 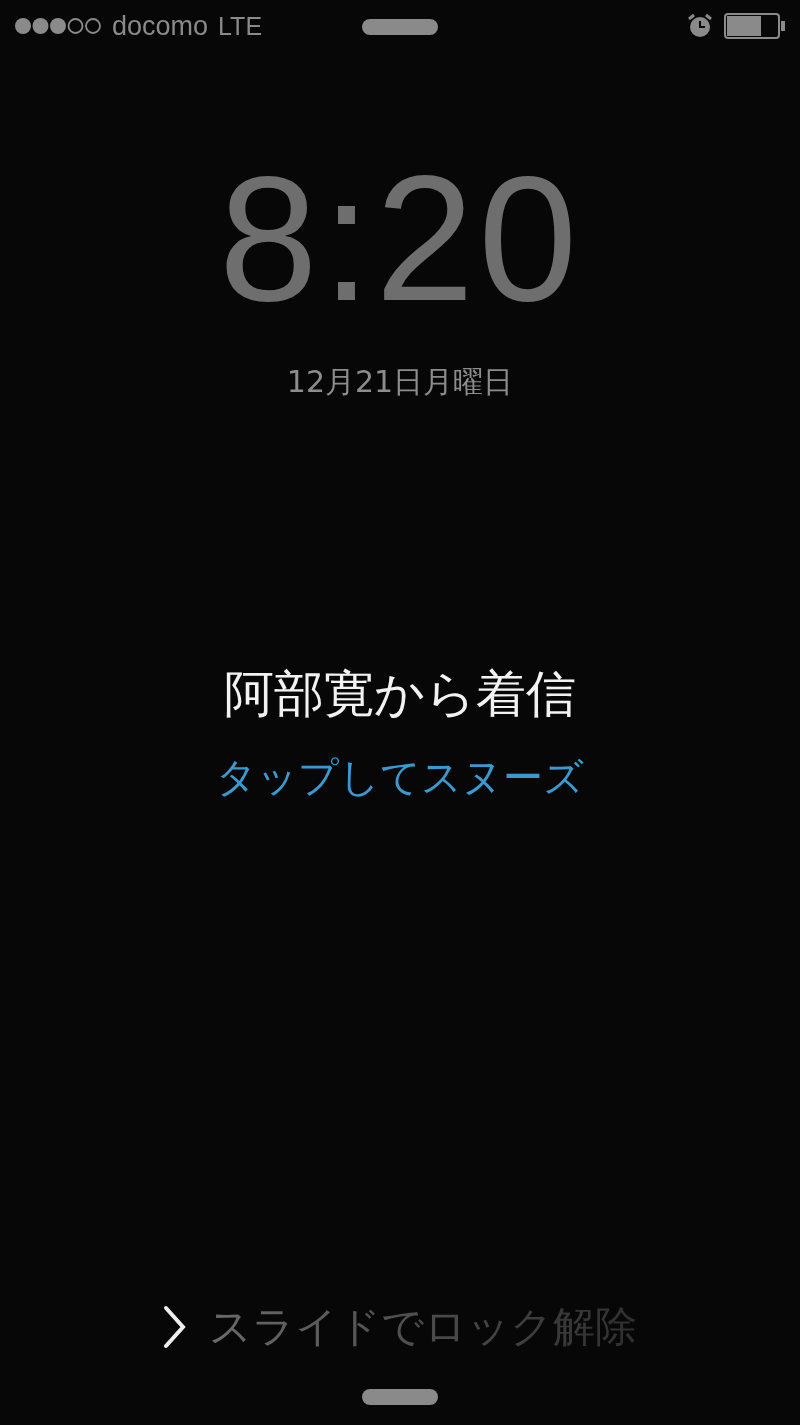 What do you see at coordinates (400, 777) in the screenshot?
I see `snooze-button: タップしてスヌーズ` at bounding box center [400, 777].